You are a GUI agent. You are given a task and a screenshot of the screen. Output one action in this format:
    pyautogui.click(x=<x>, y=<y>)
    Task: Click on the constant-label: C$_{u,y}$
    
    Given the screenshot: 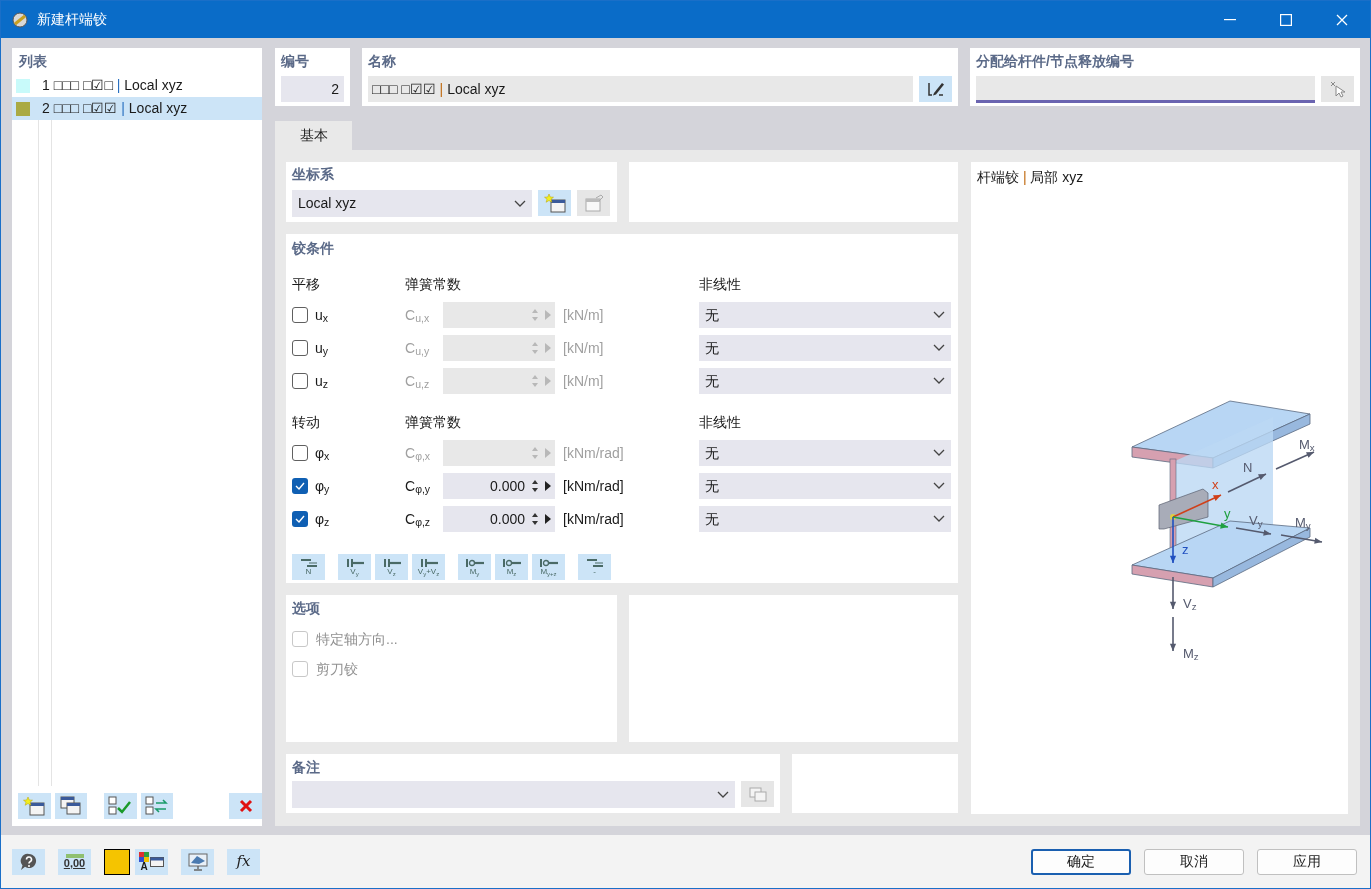 What is the action you would take?
    pyautogui.click(x=418, y=348)
    